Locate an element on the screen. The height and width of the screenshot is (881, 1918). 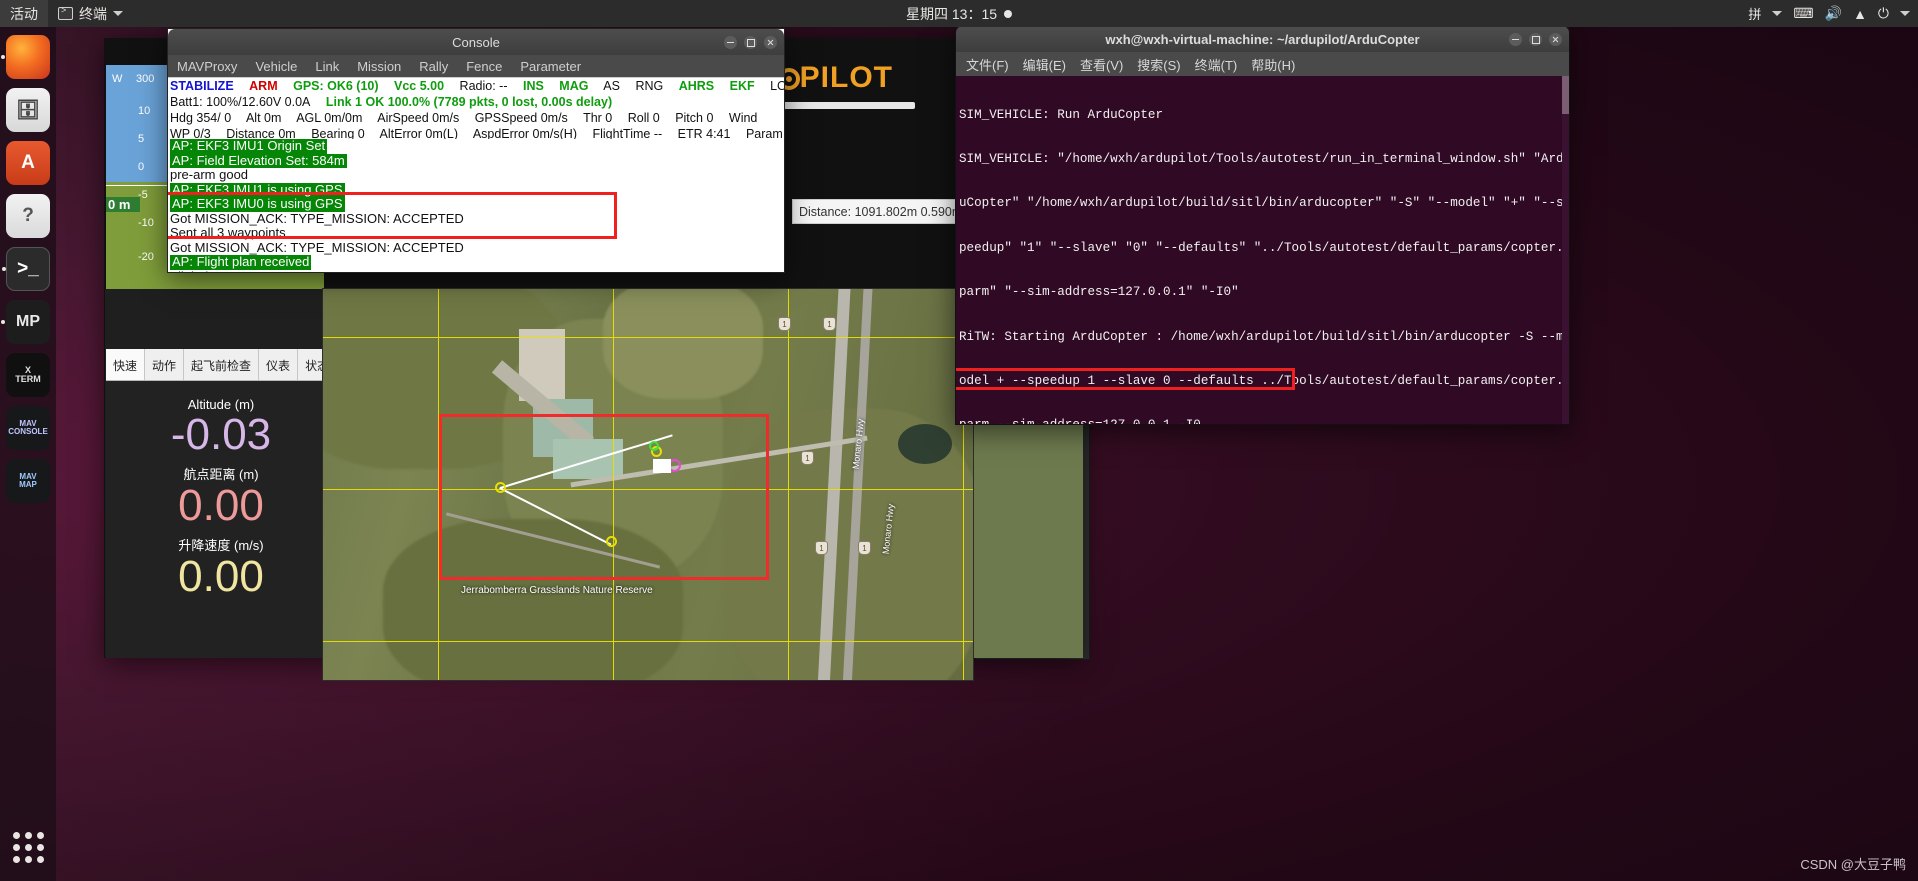
menu-vehicle: Vehicle is located at coordinates (276, 66).